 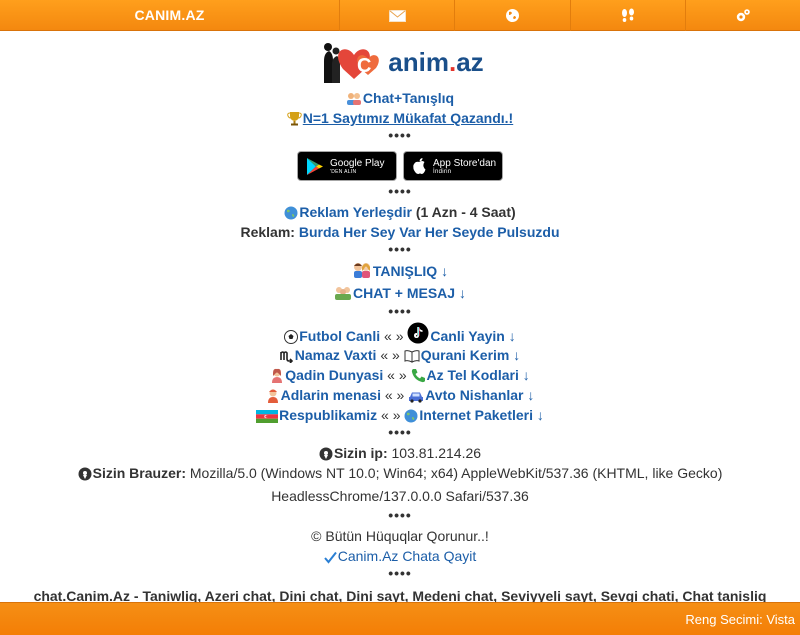 What do you see at coordinates (473, 375) in the screenshot?
I see `phone-codes-link: Az Tel Kodlari` at bounding box center [473, 375].